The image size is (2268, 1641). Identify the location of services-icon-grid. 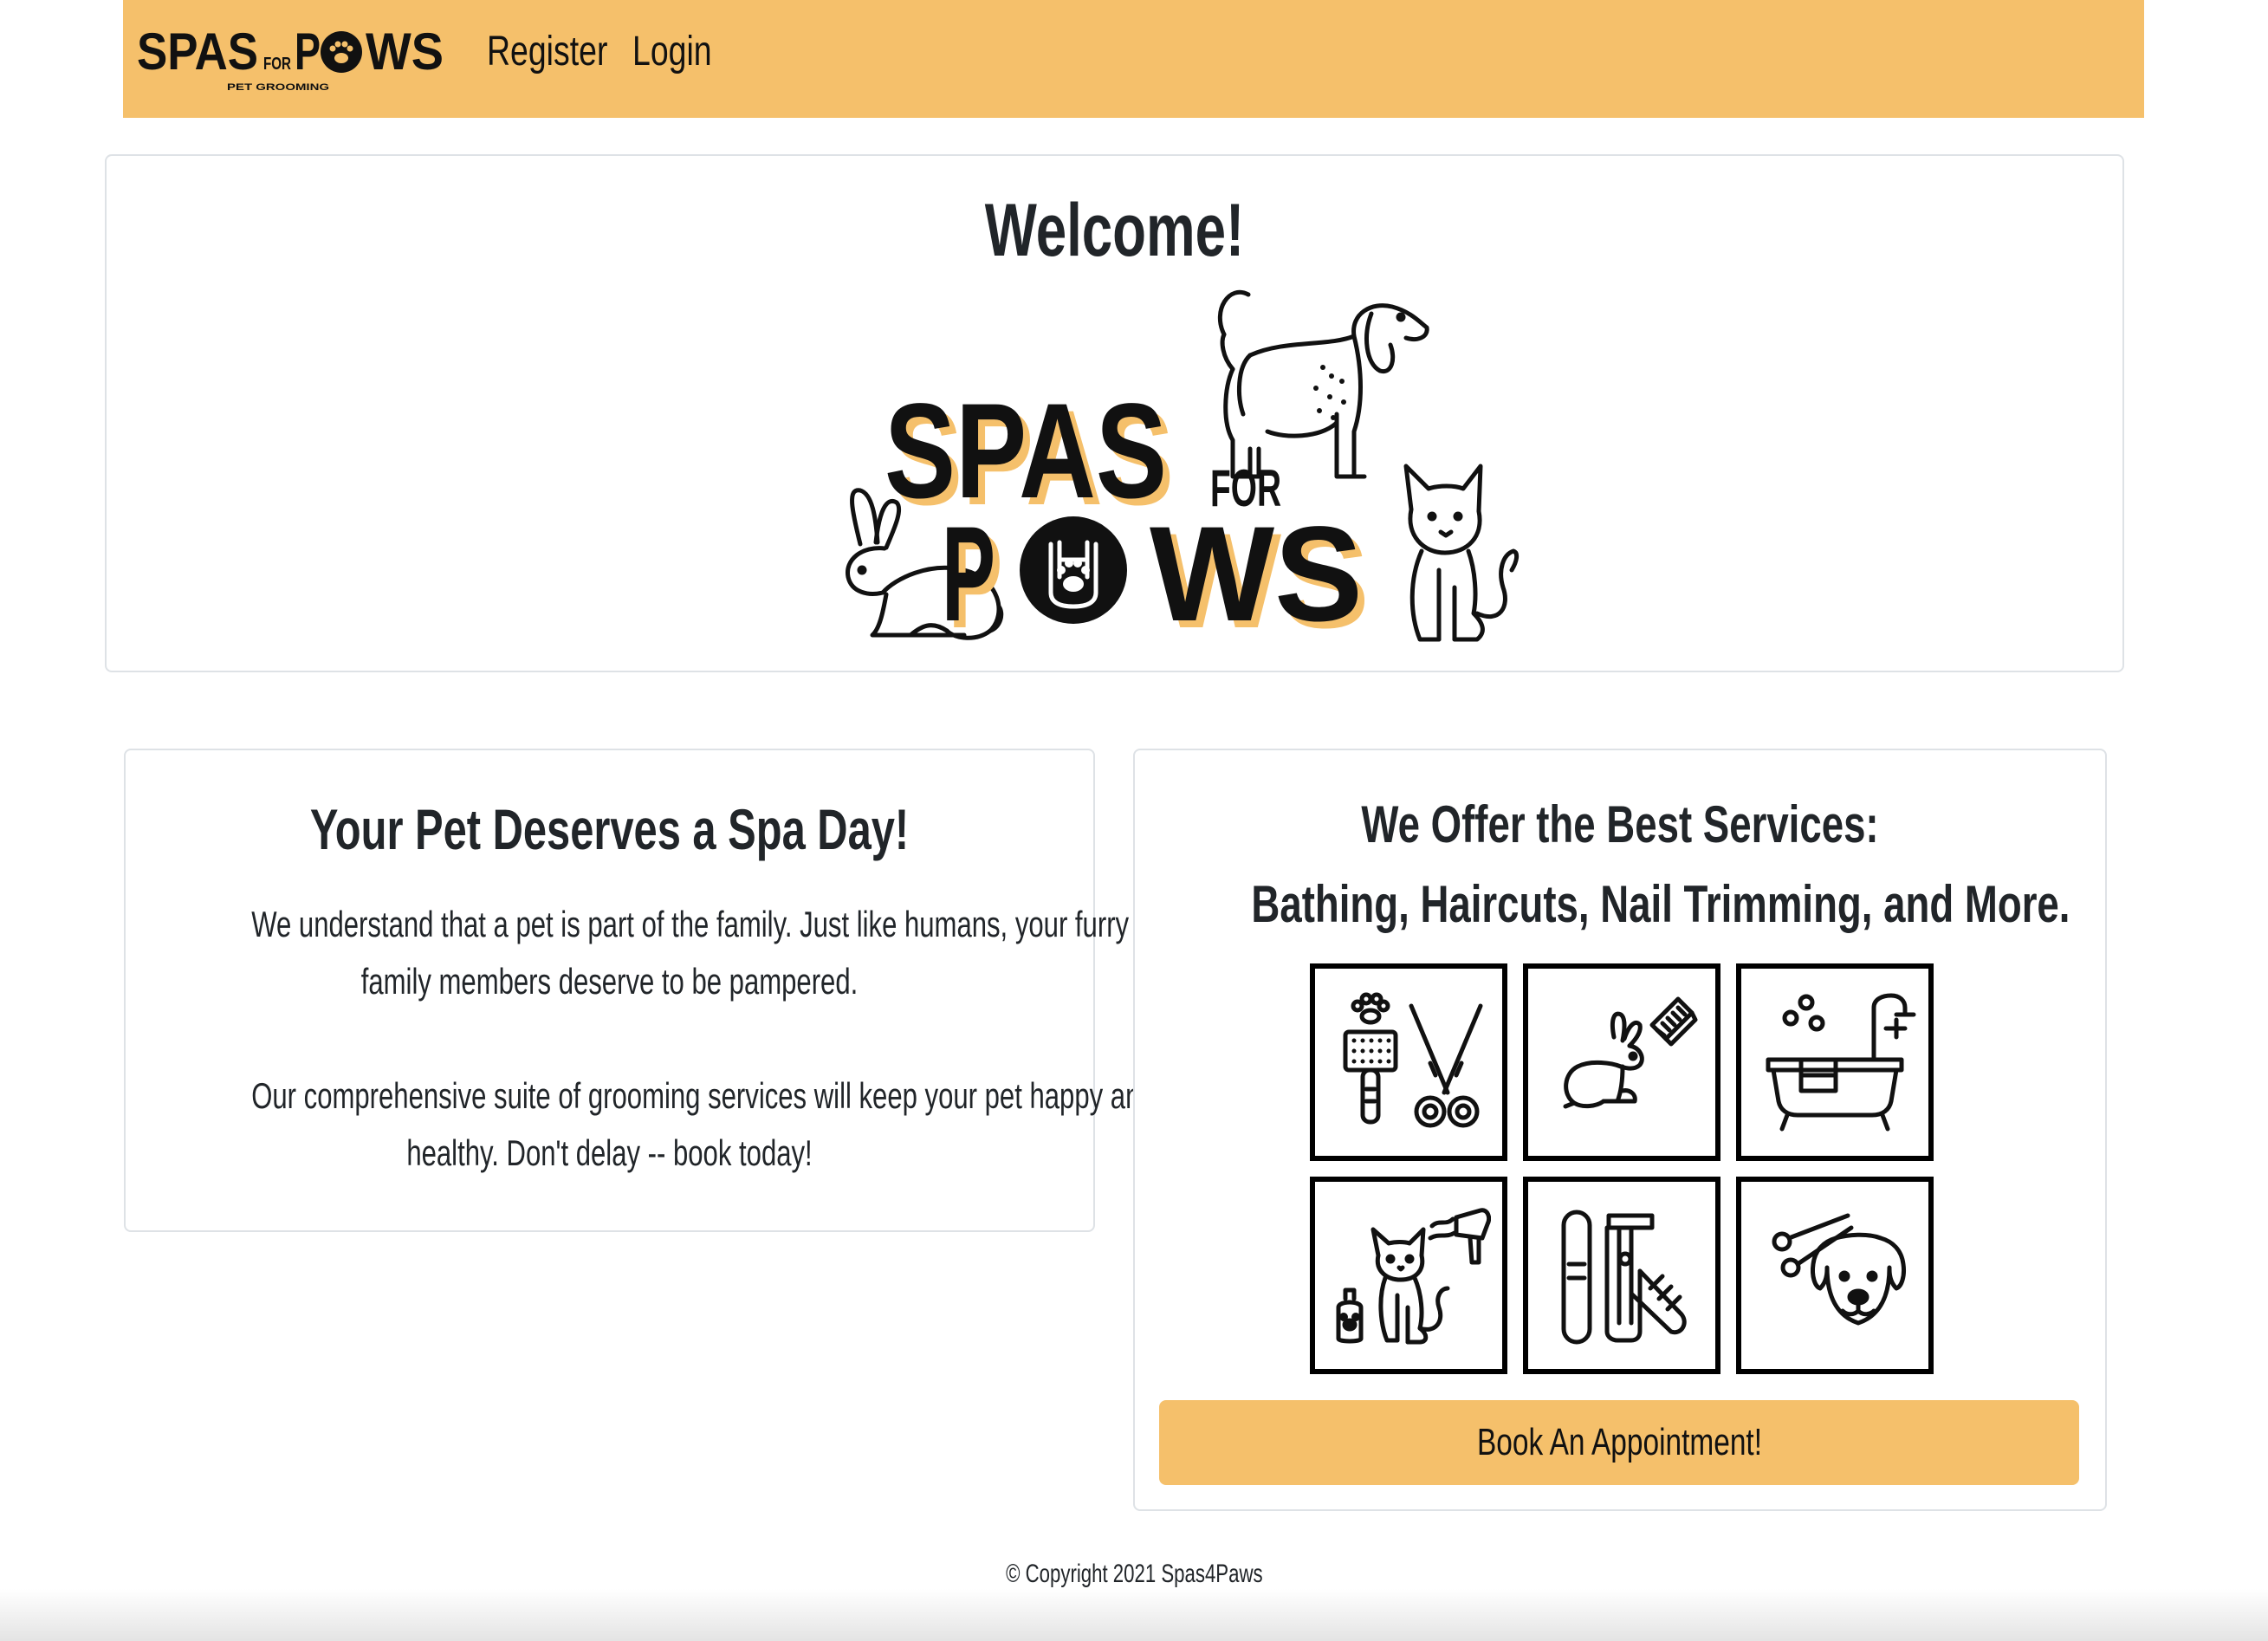
(1622, 1171).